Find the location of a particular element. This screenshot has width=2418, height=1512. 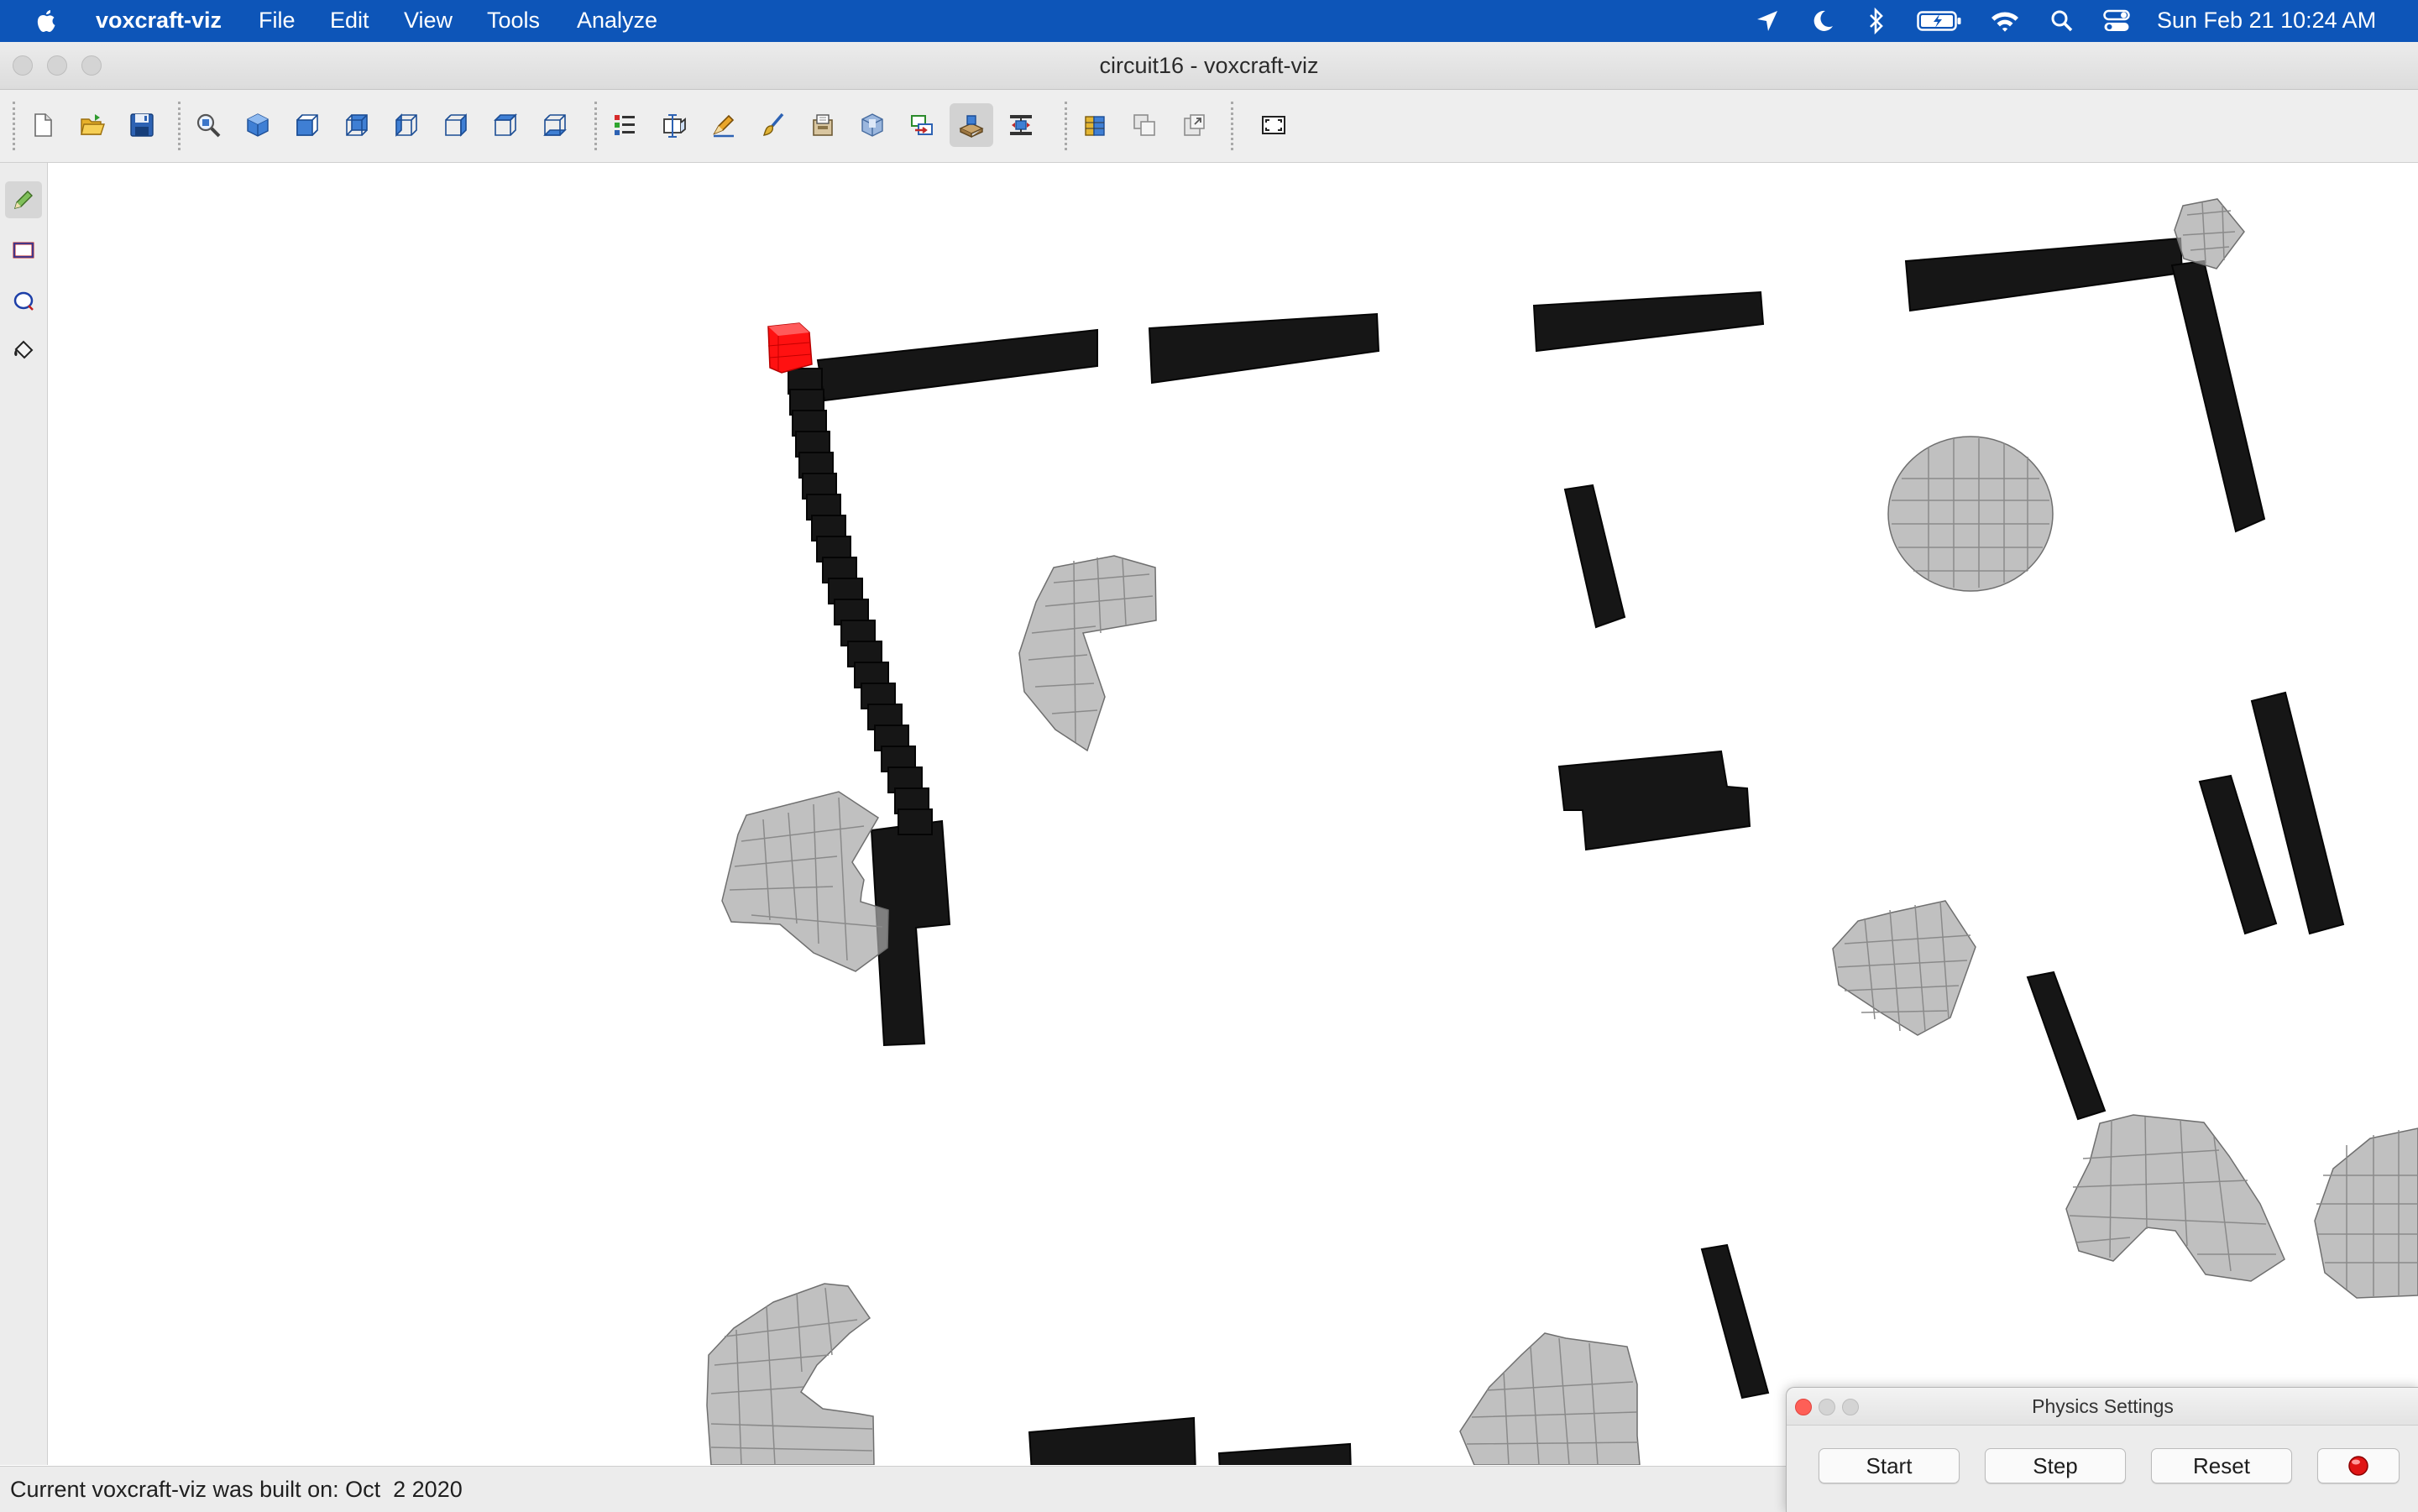

brush-button is located at coordinates (773, 125).